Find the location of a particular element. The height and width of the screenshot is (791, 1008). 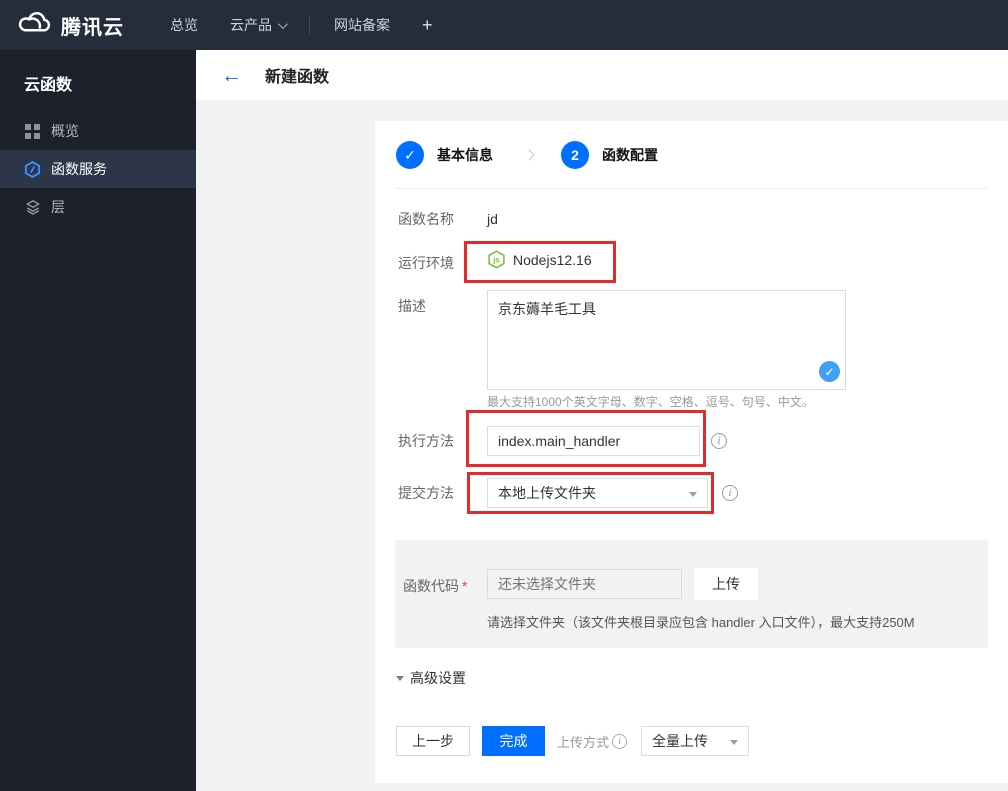

page-header: ← 新建函数 is located at coordinates (602, 75).